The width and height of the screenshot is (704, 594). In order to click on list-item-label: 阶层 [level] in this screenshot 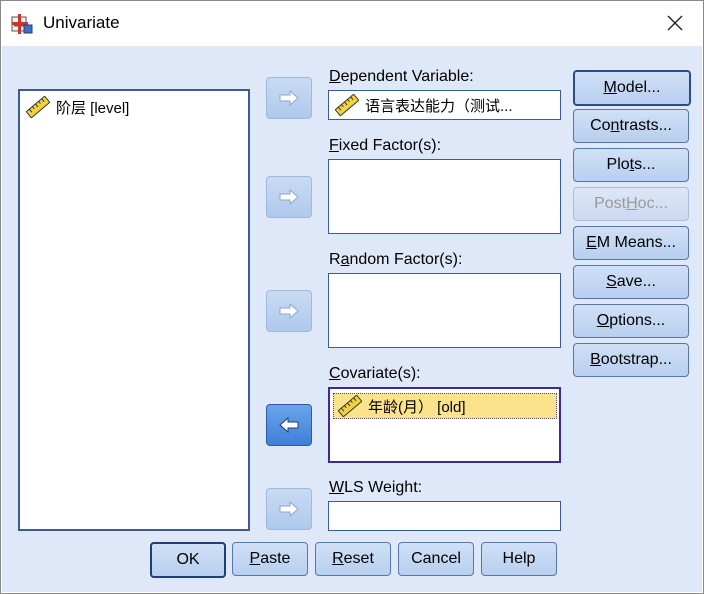, I will do `click(93, 108)`.